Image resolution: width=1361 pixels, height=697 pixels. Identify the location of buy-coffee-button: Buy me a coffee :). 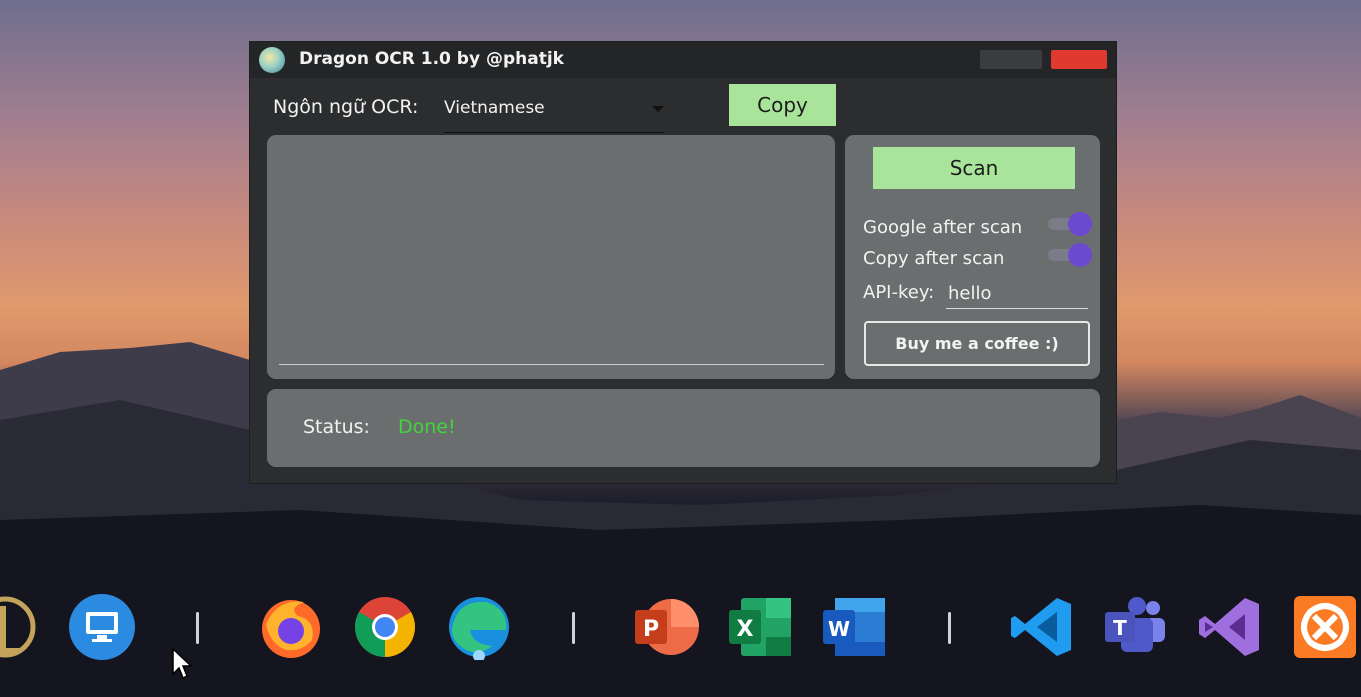
(977, 343).